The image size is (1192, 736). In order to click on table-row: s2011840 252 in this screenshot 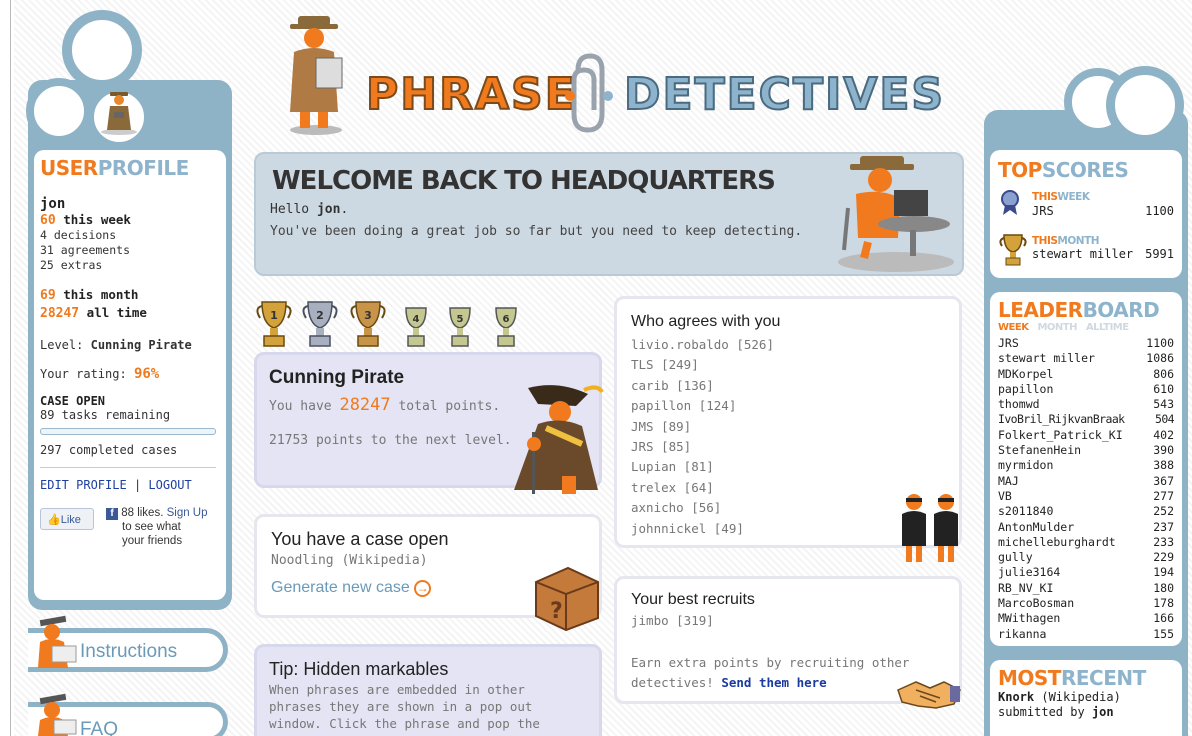, I will do `click(1086, 511)`.